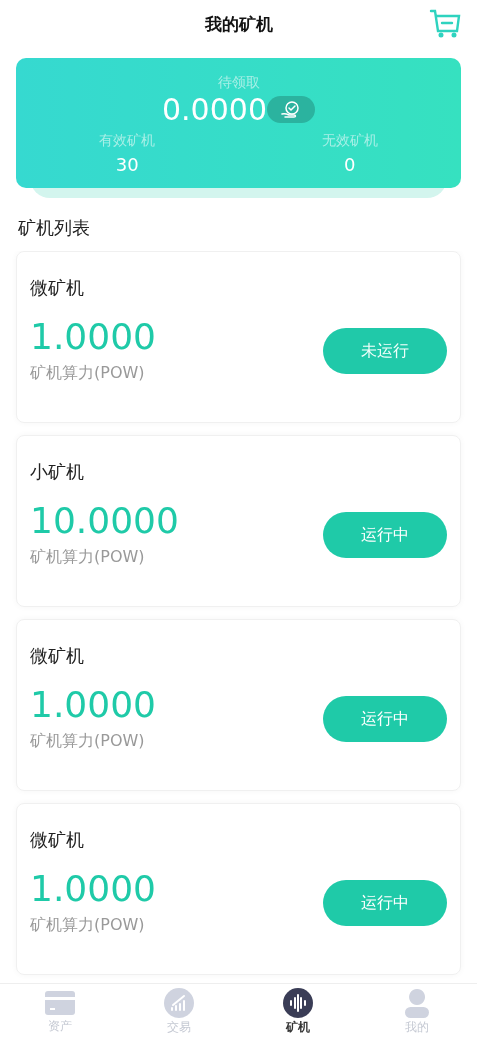  I want to click on stat-value: 30, so click(127, 165).